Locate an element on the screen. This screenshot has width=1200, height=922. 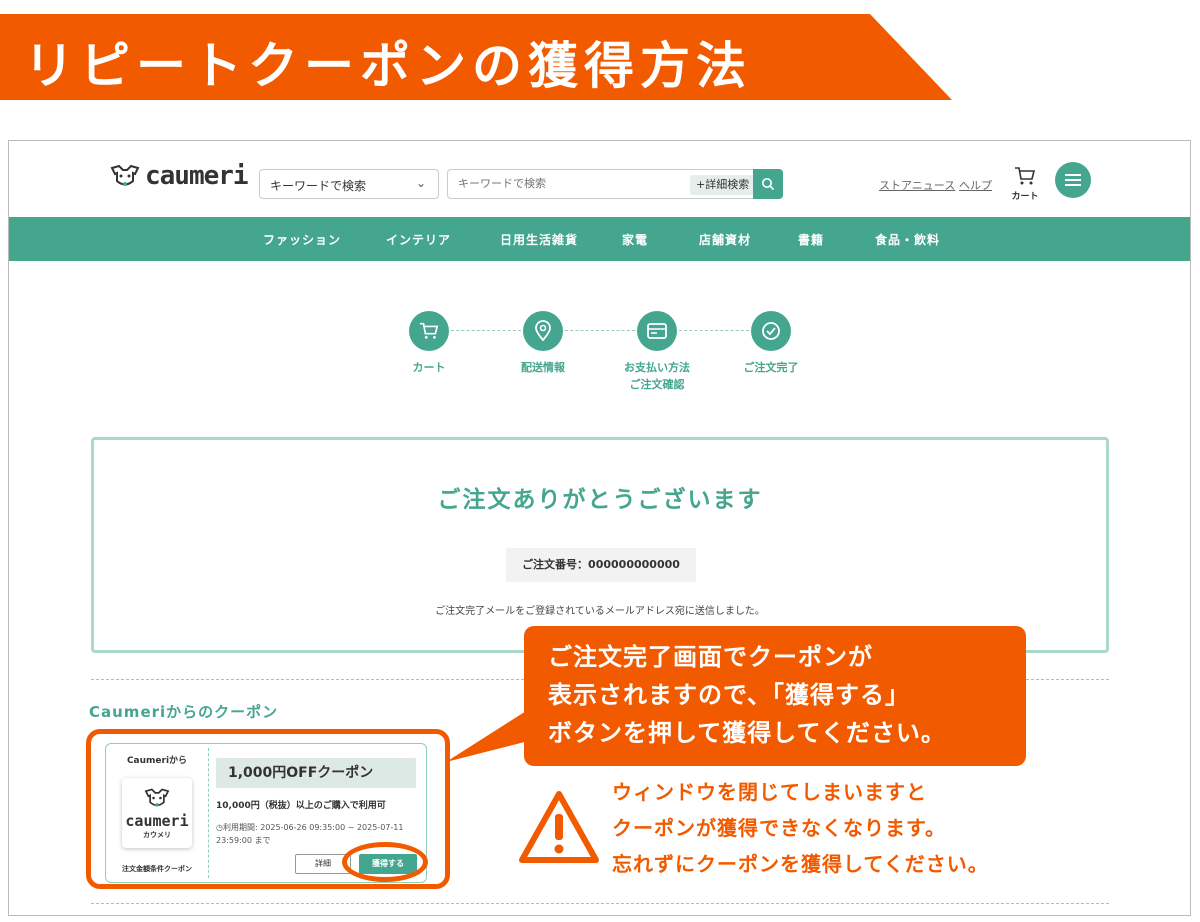
nav-item-appliances: 家電 is located at coordinates (635, 239).